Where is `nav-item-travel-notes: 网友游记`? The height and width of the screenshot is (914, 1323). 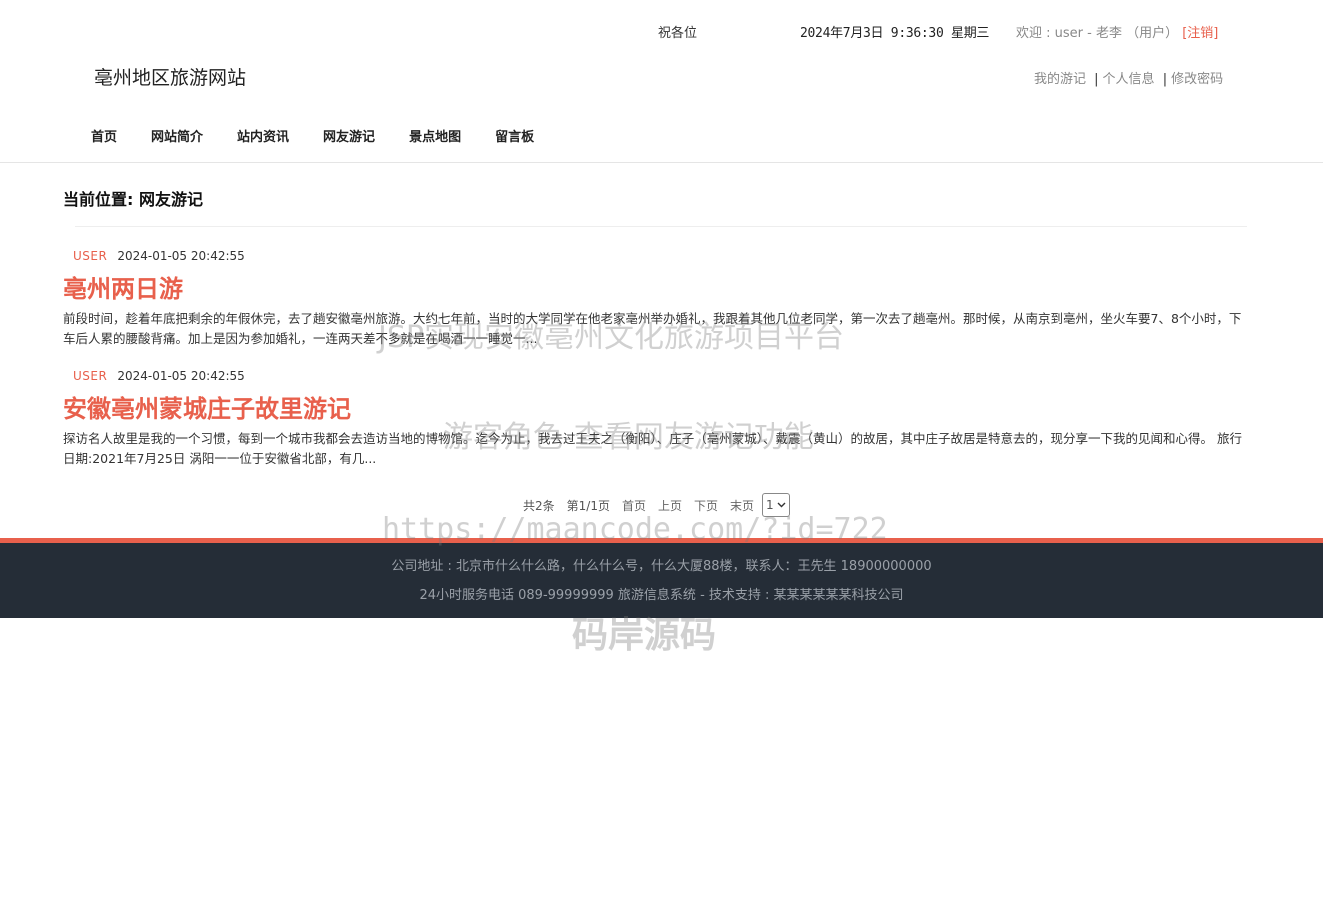
nav-item-travel-notes: 网友游记 is located at coordinates (349, 136).